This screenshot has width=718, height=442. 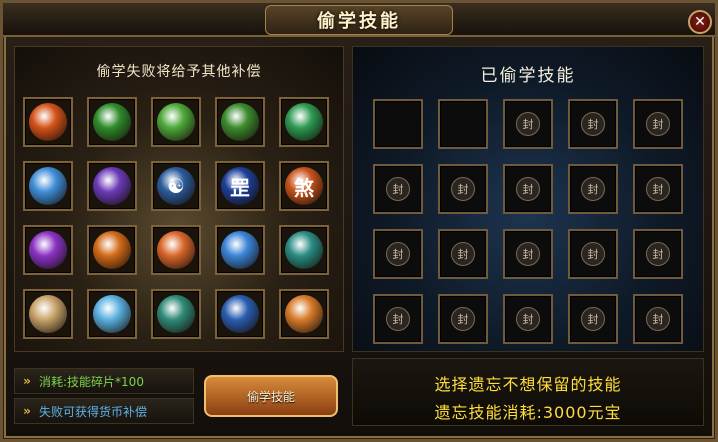 I want to click on skill-slot-fire-meteor, so click(x=304, y=314).